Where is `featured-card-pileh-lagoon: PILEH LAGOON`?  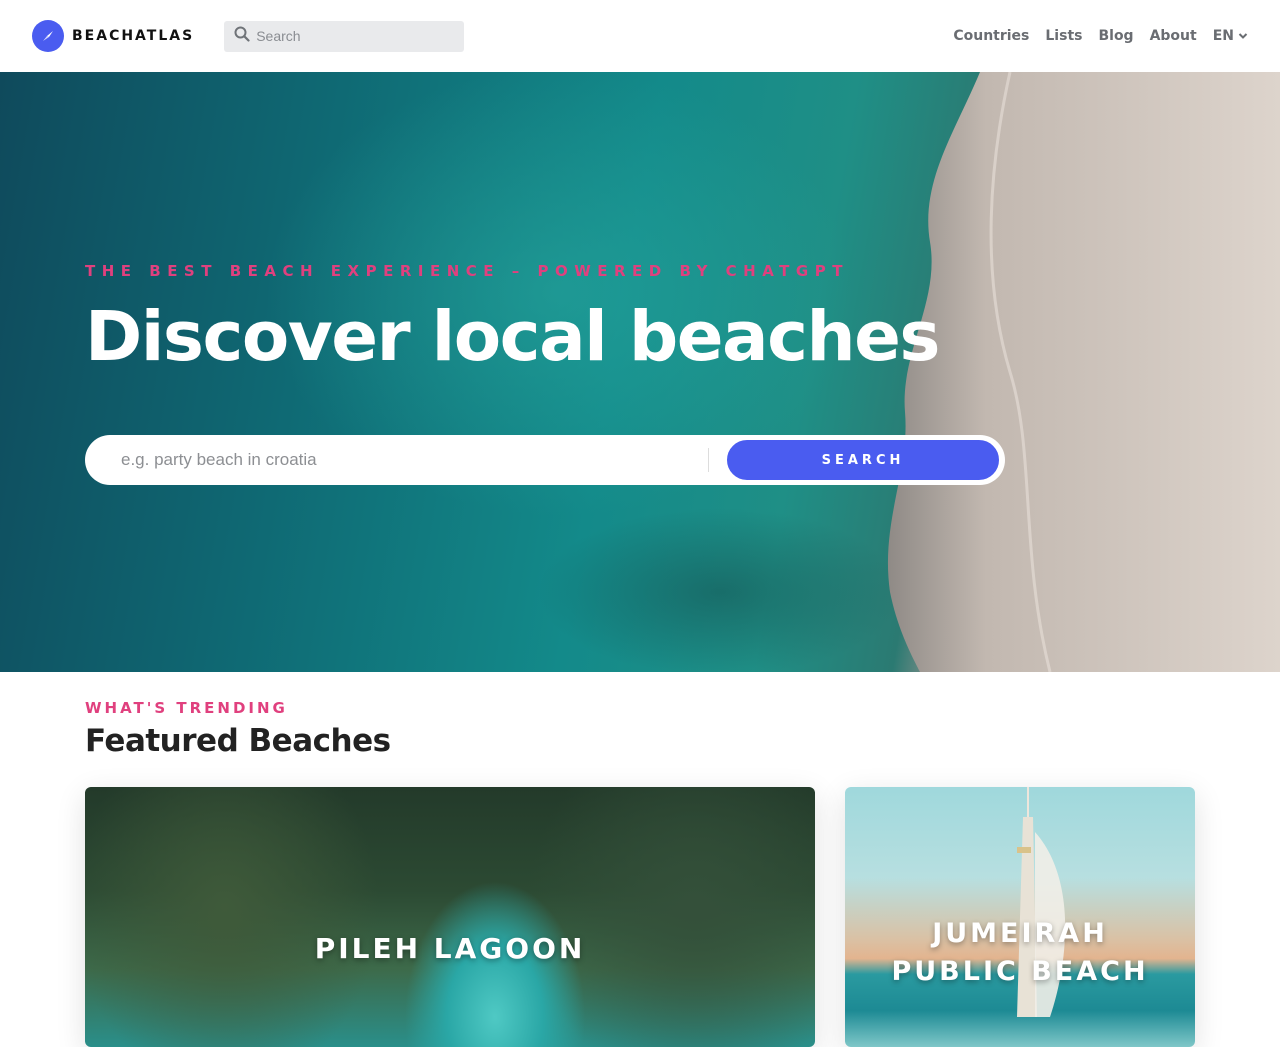
featured-card-pileh-lagoon: PILEH LAGOON is located at coordinates (450, 917).